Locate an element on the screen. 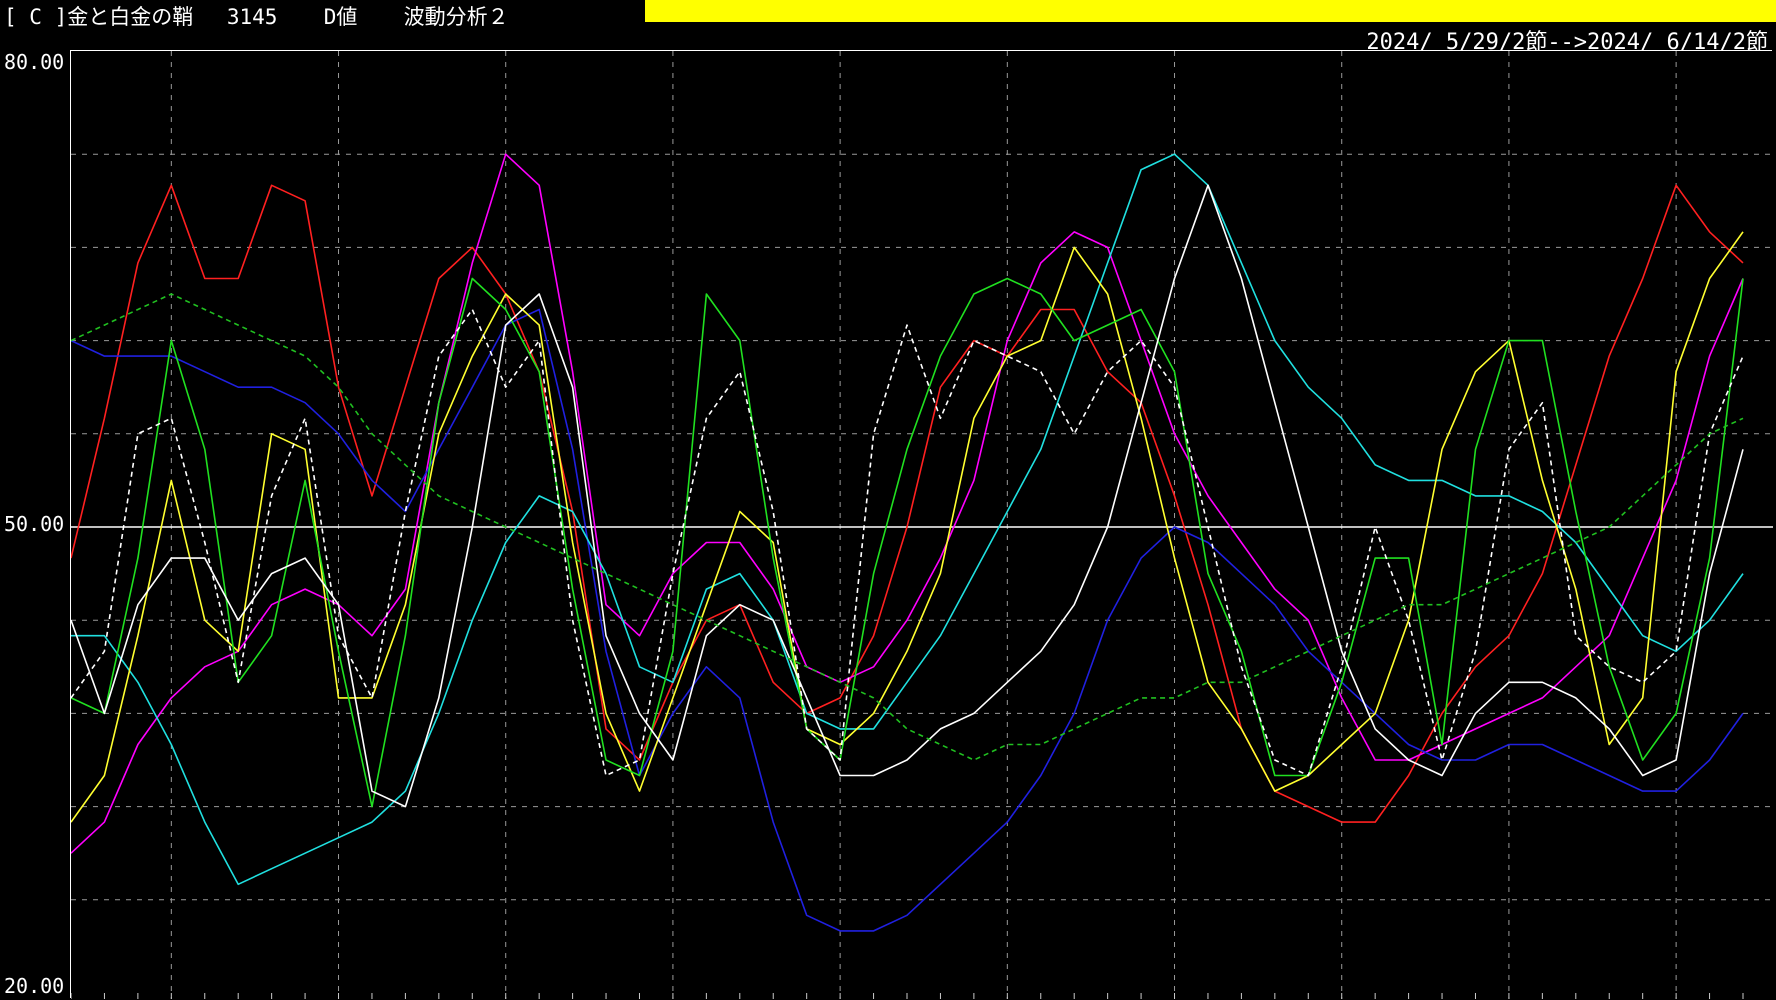 The height and width of the screenshot is (1000, 1776). title-bar: [ C ]金と白金の鞘 3145 D値 波動分析２ is located at coordinates (888, 14).